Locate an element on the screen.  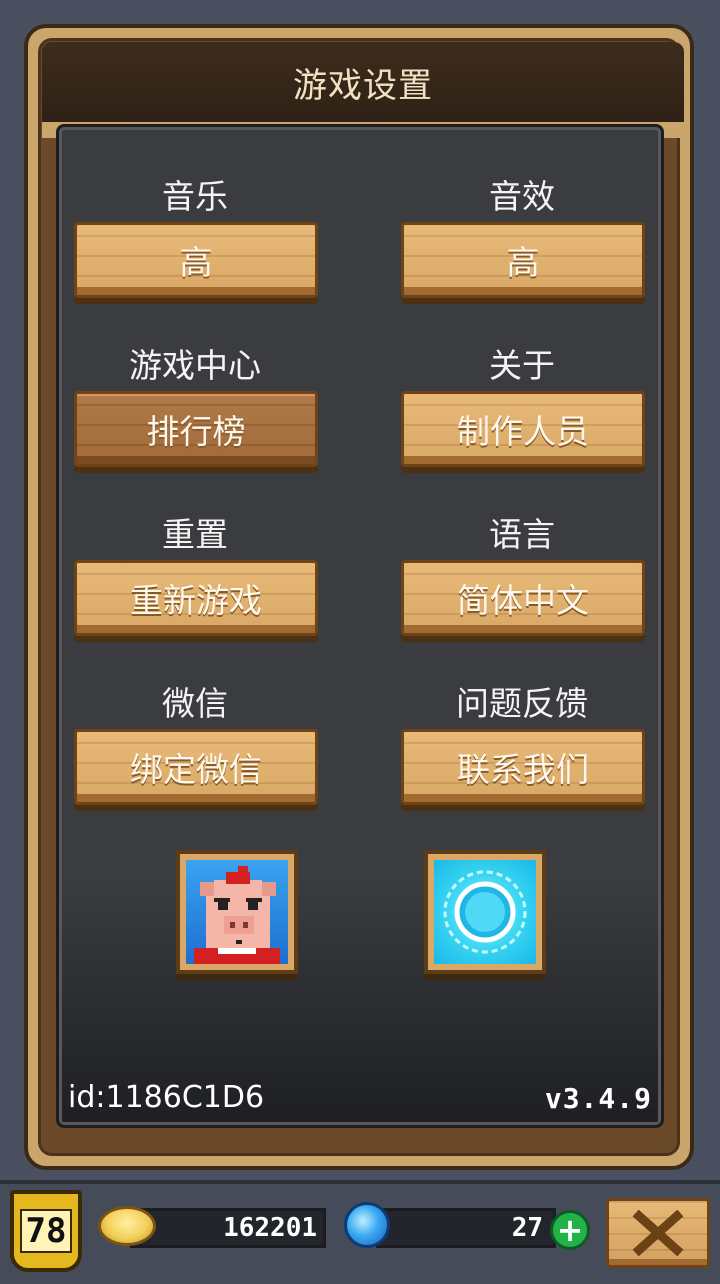
bind-wechat-button: 绑定微信 is located at coordinates (196, 767).